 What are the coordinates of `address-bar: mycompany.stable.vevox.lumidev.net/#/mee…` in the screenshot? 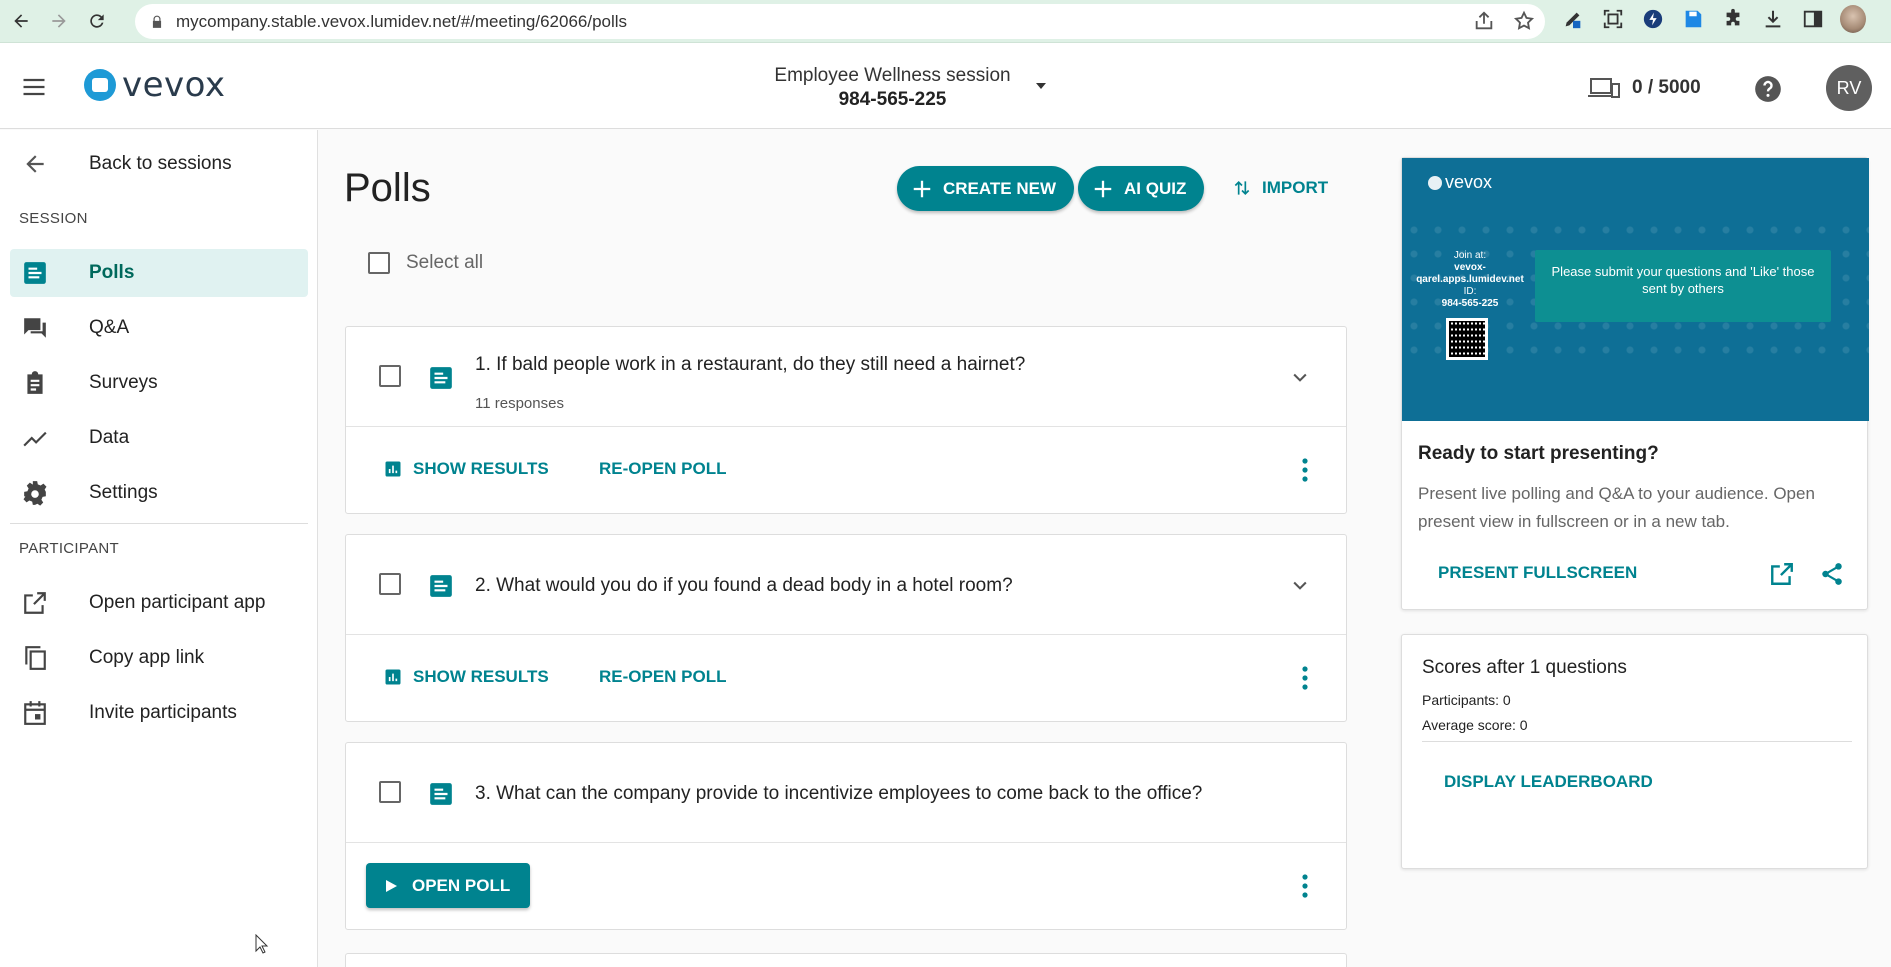 It's located at (840, 21).